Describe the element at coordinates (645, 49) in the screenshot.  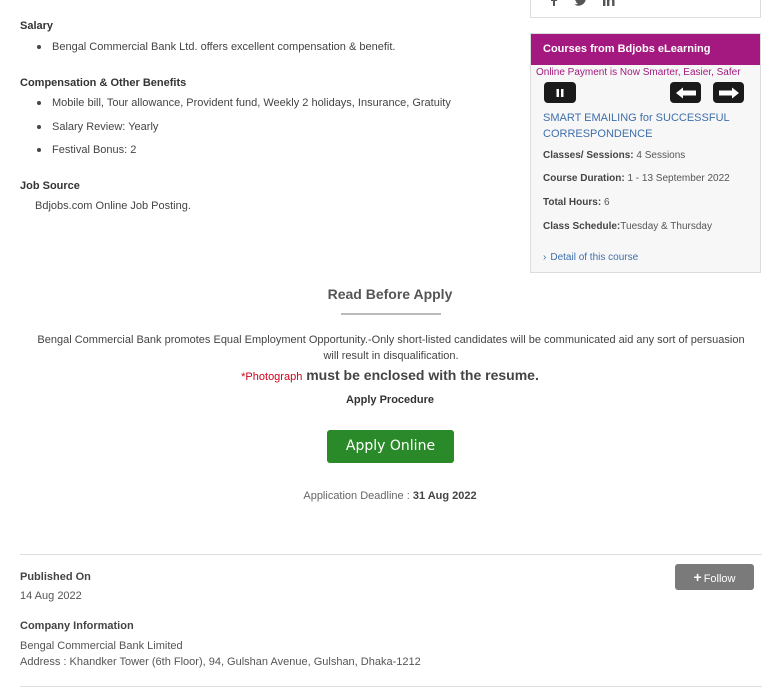
I see `course-box-title: Courses from Bdjobs eLearning` at that location.